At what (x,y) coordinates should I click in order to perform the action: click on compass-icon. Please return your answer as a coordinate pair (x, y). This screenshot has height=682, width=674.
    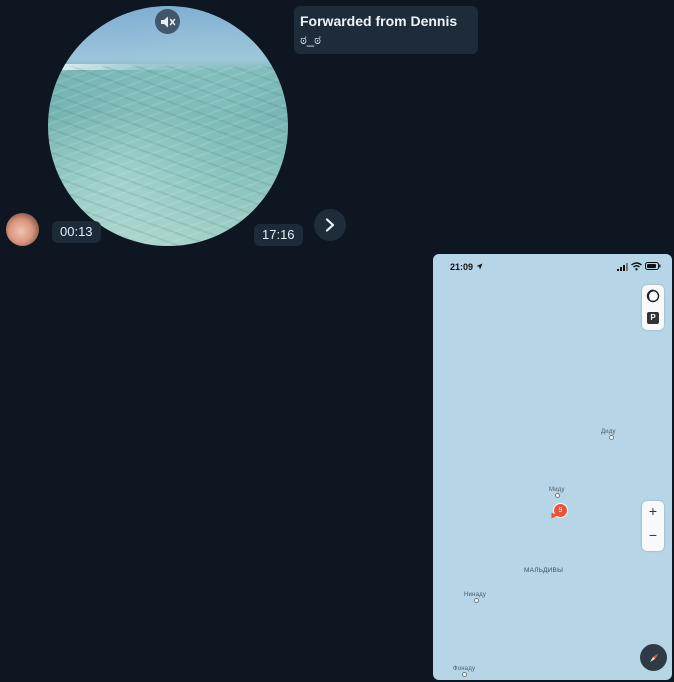
    Looking at the image, I should click on (653, 657).